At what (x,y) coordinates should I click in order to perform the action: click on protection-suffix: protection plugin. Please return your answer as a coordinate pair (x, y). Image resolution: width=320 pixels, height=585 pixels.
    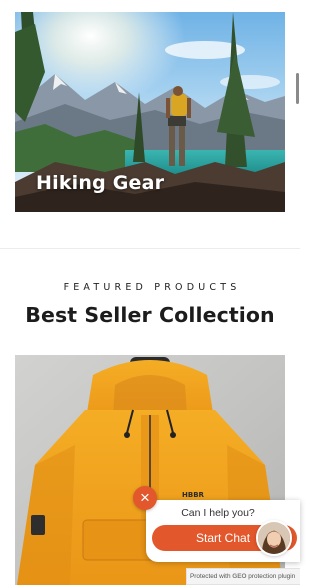
    Looking at the image, I should click on (272, 576).